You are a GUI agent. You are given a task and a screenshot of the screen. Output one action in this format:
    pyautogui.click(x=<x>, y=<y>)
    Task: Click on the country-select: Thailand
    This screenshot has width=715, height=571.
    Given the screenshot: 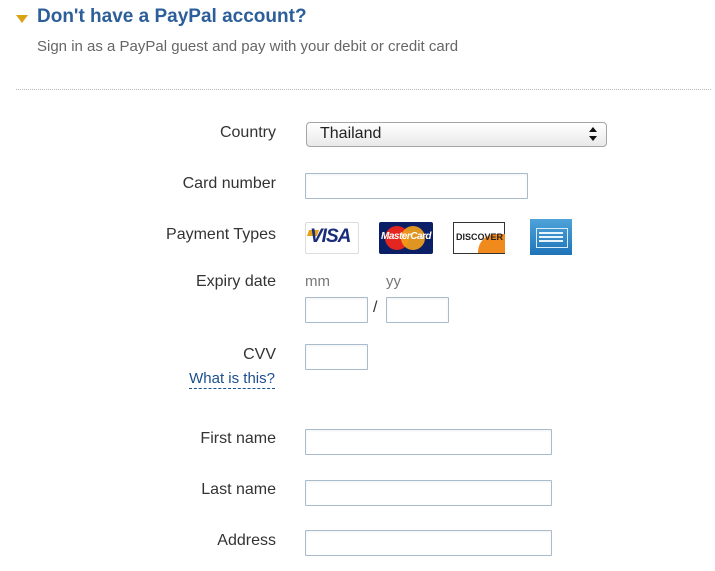 What is the action you would take?
    pyautogui.click(x=456, y=134)
    